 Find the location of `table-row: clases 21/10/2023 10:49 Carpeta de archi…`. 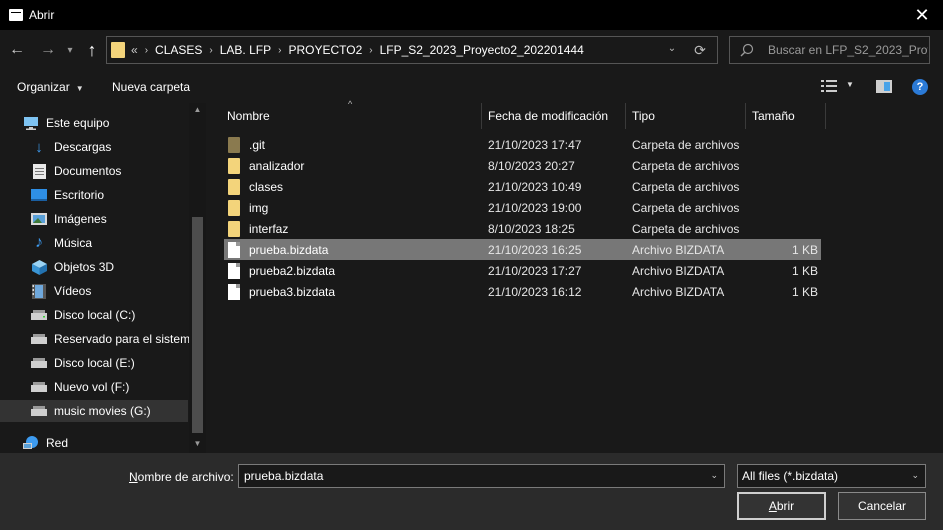

table-row: clases 21/10/2023 10:49 Carpeta de archi… is located at coordinates (522, 186).